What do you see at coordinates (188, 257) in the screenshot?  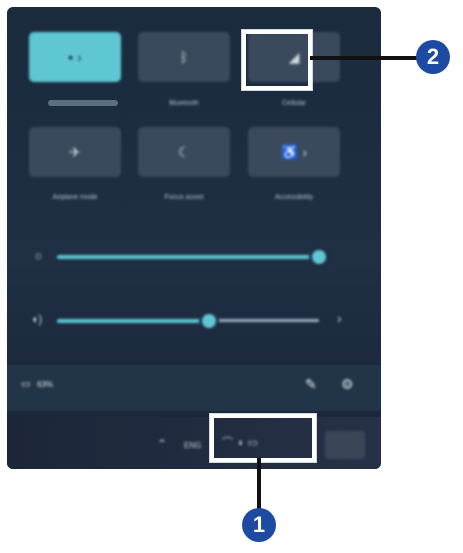 I see `brightness-slider-fill` at bounding box center [188, 257].